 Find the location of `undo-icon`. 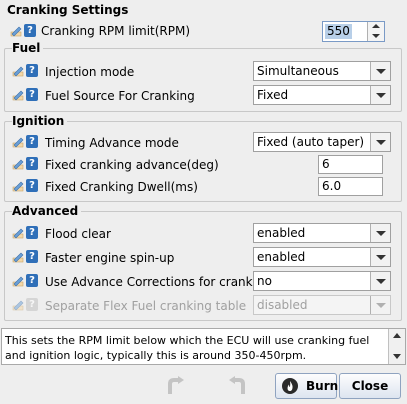

undo-icon is located at coordinates (176, 385).